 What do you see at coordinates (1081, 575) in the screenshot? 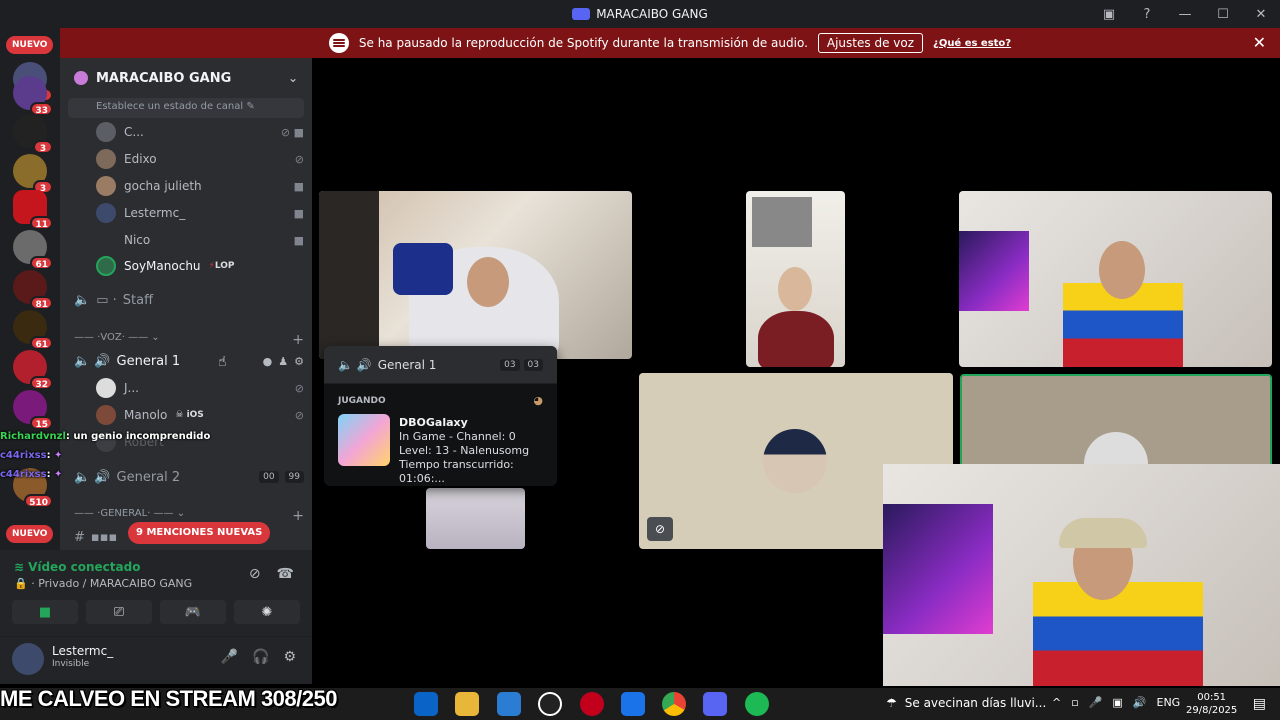
I see `popout-camera-view` at bounding box center [1081, 575].